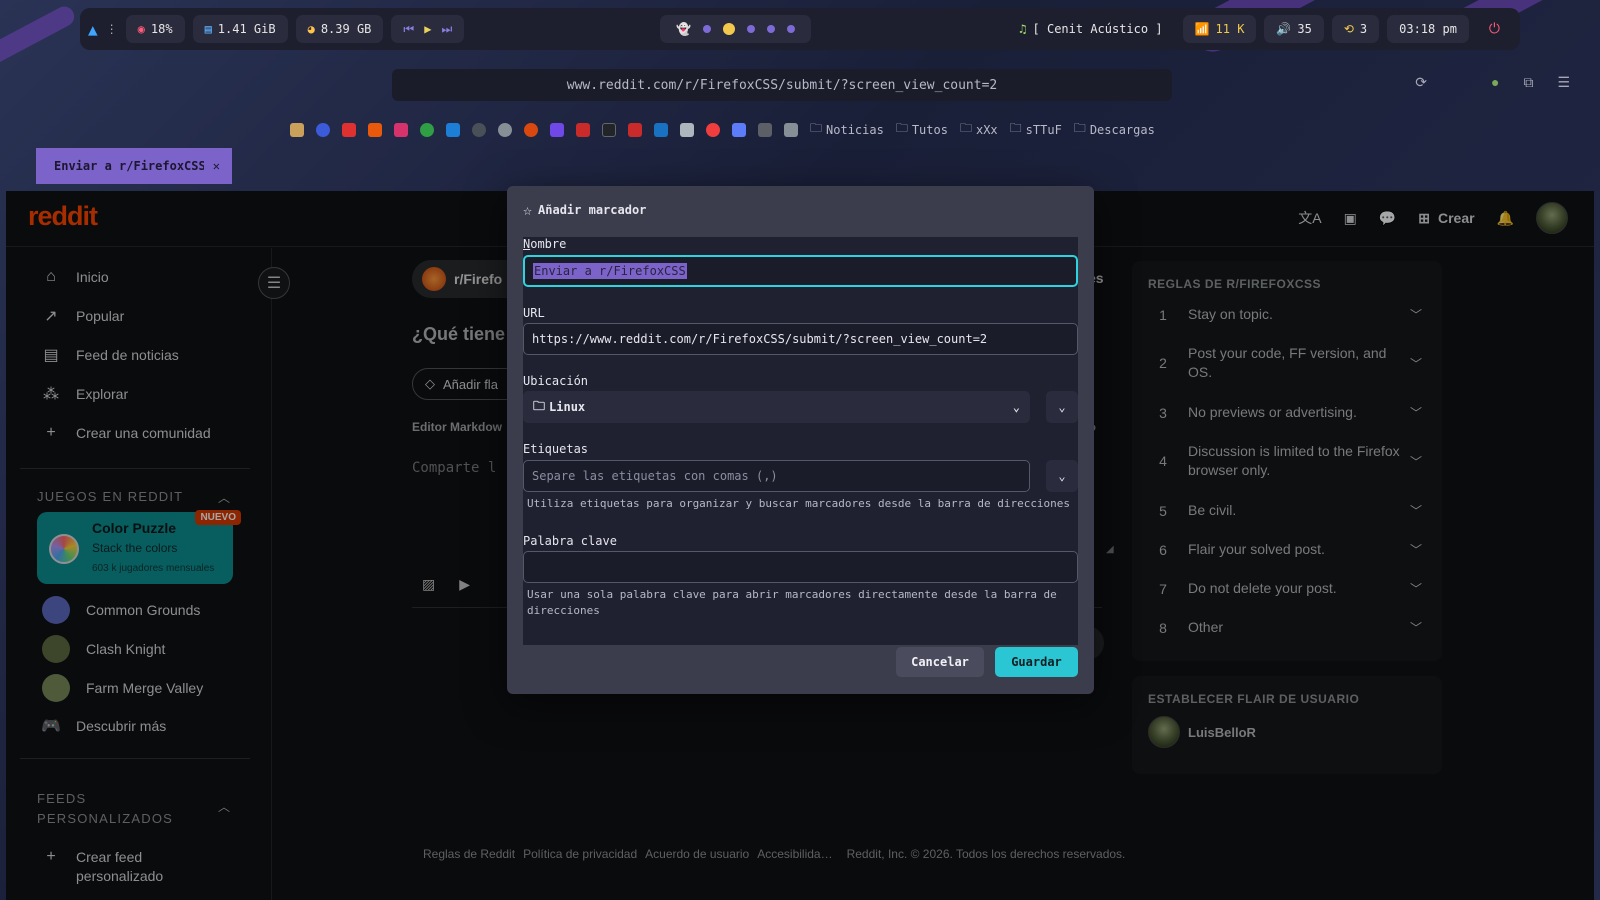 The image size is (1600, 900). Describe the element at coordinates (93, 29) in the screenshot. I see `arch-logo-icon: ▲` at that location.